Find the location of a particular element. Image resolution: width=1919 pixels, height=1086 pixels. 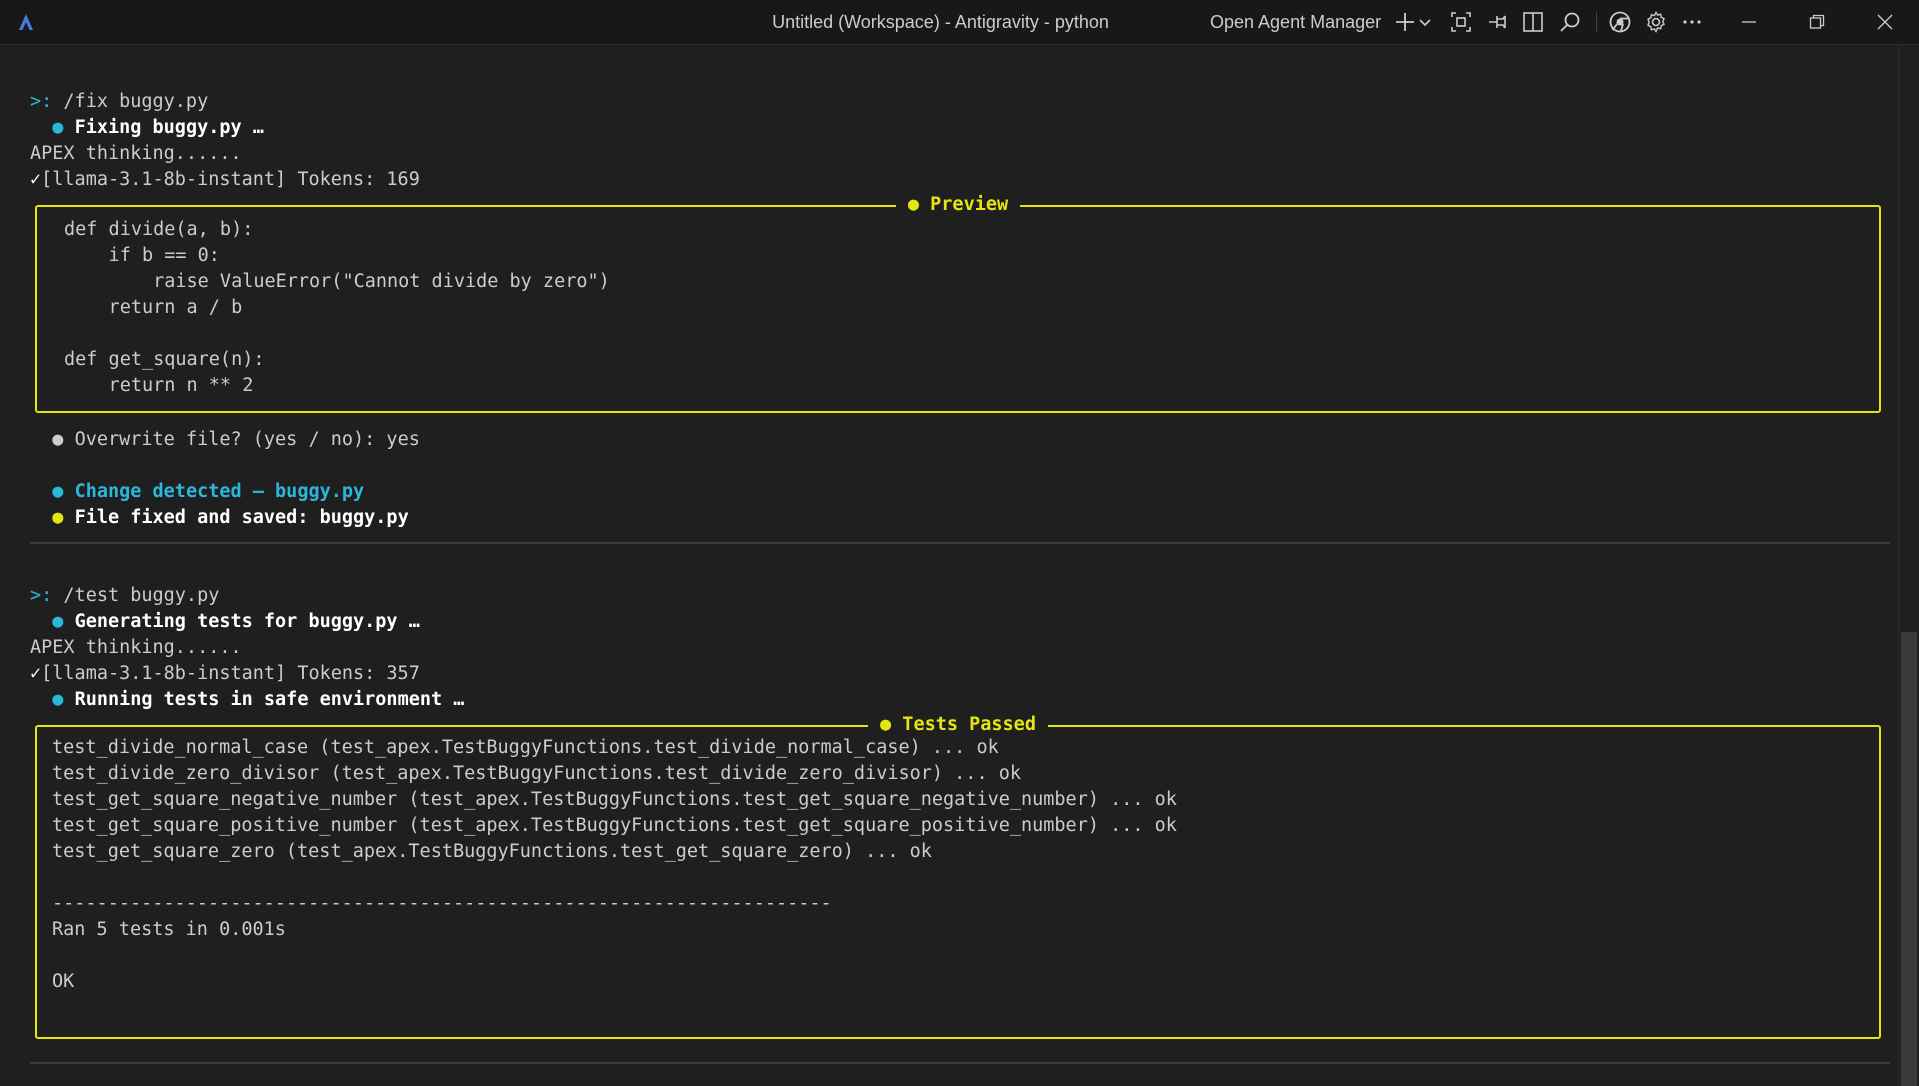

minimize-icon is located at coordinates (1749, 22).